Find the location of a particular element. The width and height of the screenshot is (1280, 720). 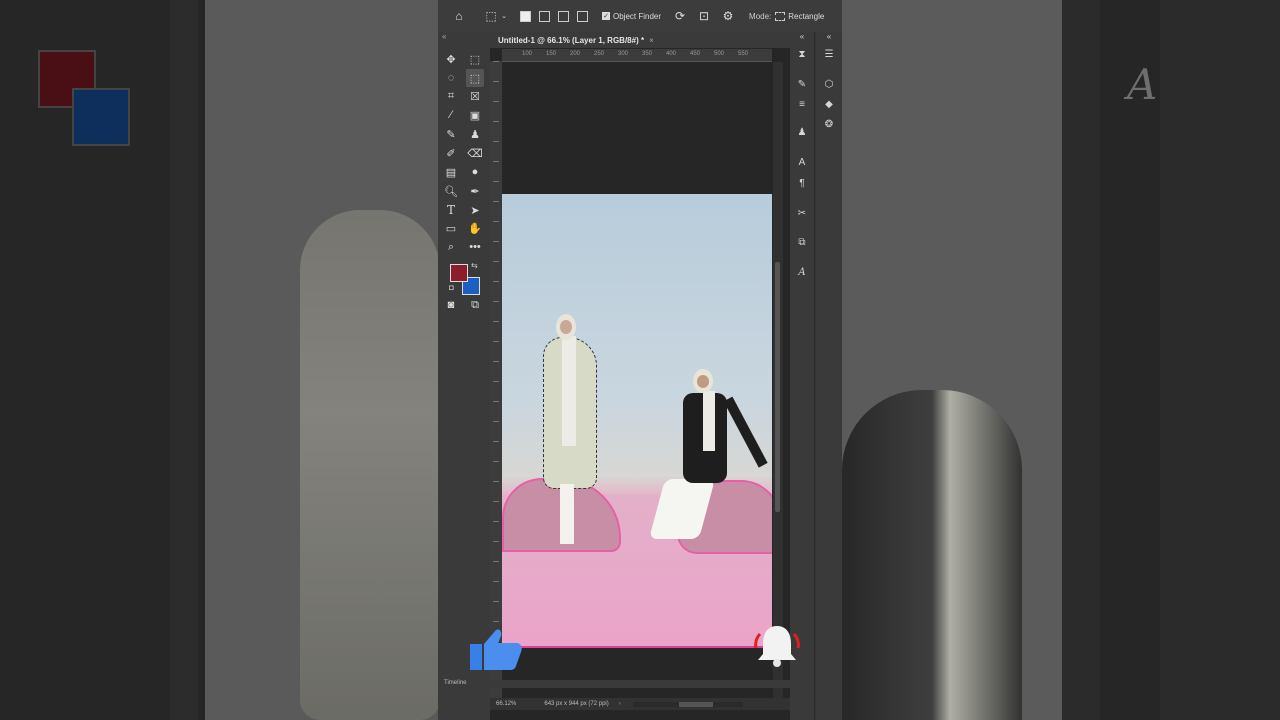

intersect-selection-icon is located at coordinates (582, 16).